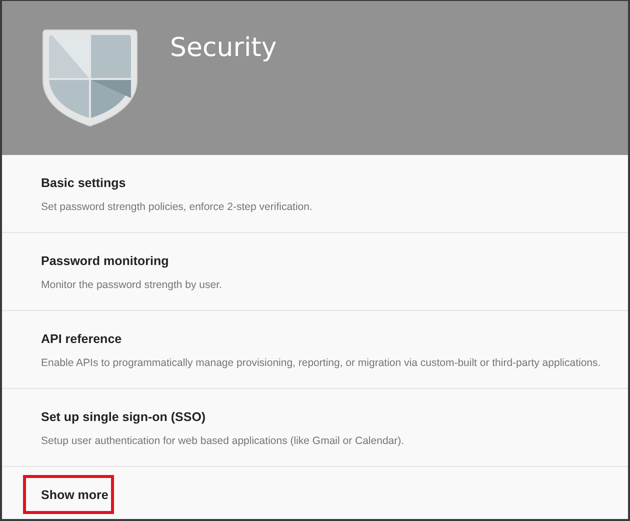 The height and width of the screenshot is (521, 630). Describe the element at coordinates (123, 417) in the screenshot. I see `item-title: Set up single sign-on (SSO)` at that location.